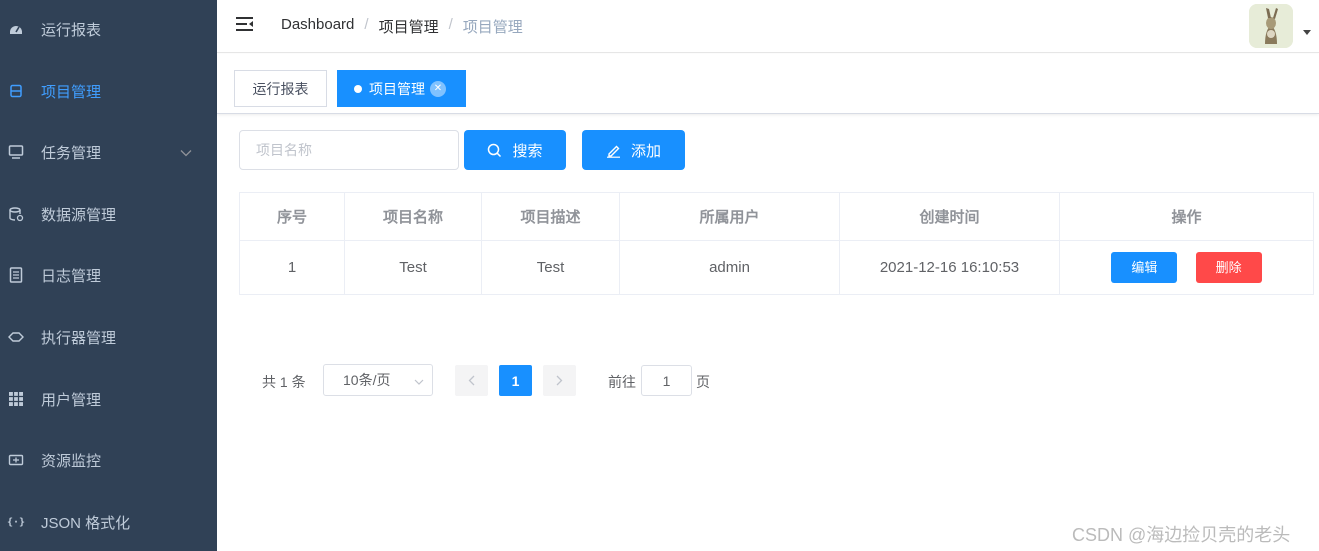 The height and width of the screenshot is (551, 1319). Describe the element at coordinates (292, 267) in the screenshot. I see `cell-index: 1` at that location.